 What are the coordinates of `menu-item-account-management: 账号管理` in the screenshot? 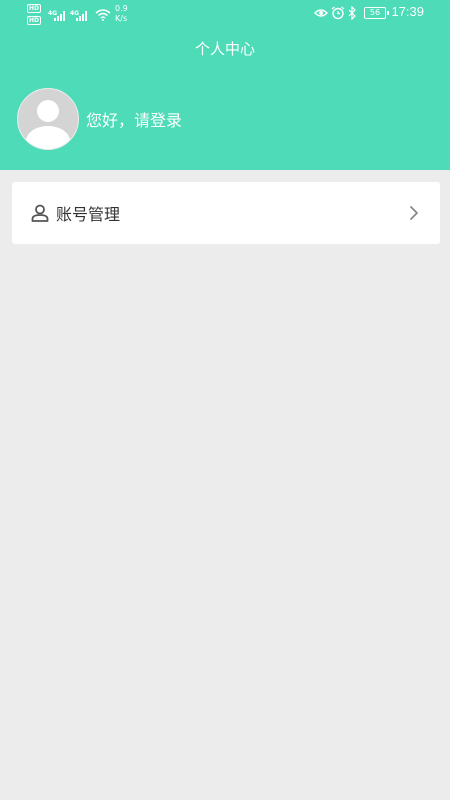 It's located at (226, 213).